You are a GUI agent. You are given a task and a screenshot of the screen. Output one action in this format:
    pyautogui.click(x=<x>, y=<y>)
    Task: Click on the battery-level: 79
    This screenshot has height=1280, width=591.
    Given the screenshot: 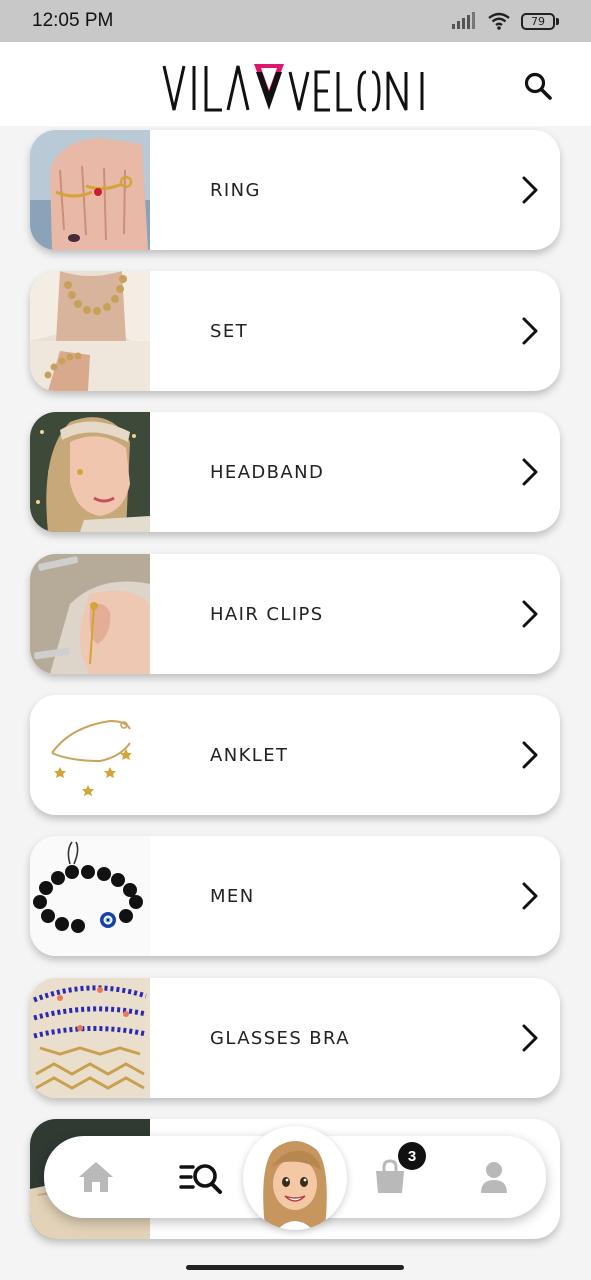 What is the action you would take?
    pyautogui.click(x=538, y=21)
    